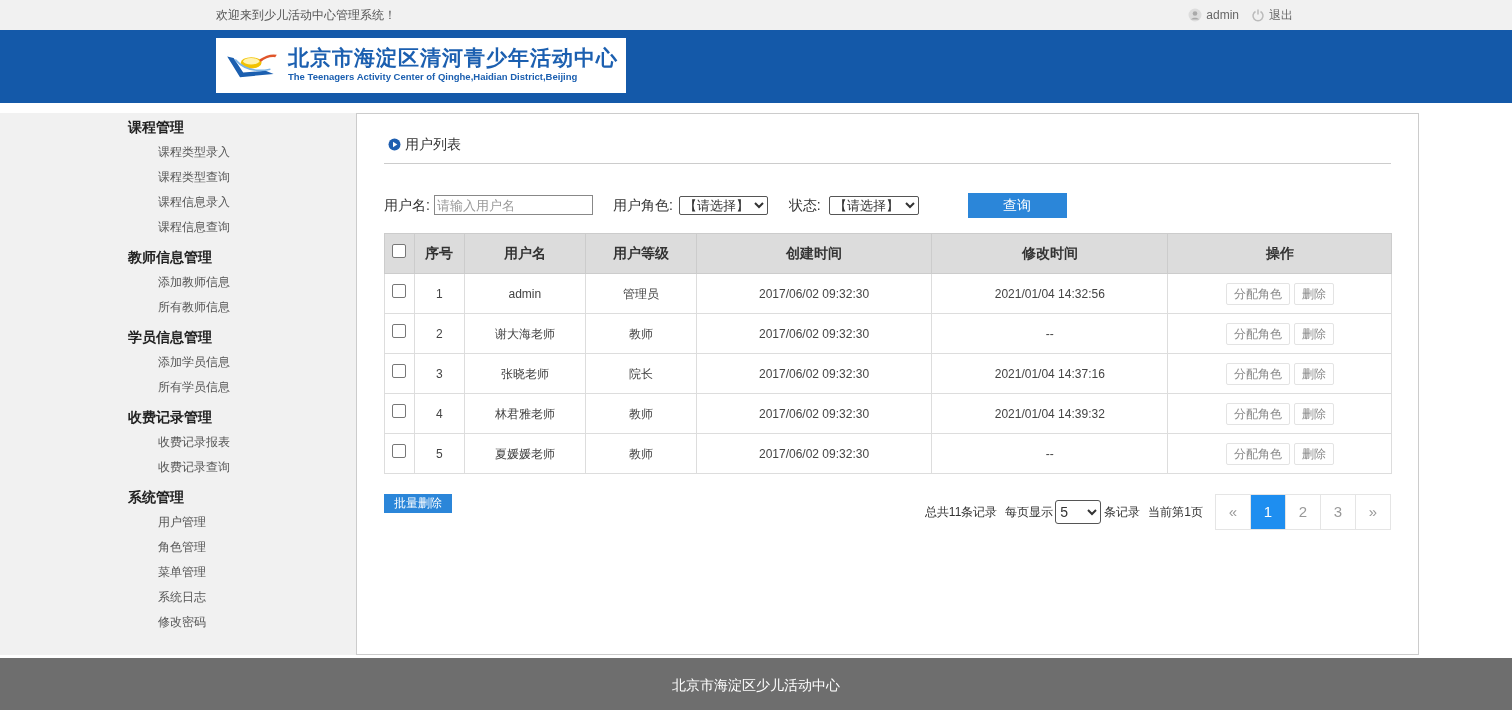 This screenshot has width=1512, height=710. What do you see at coordinates (439, 333) in the screenshot?
I see `table-cell: 2` at bounding box center [439, 333].